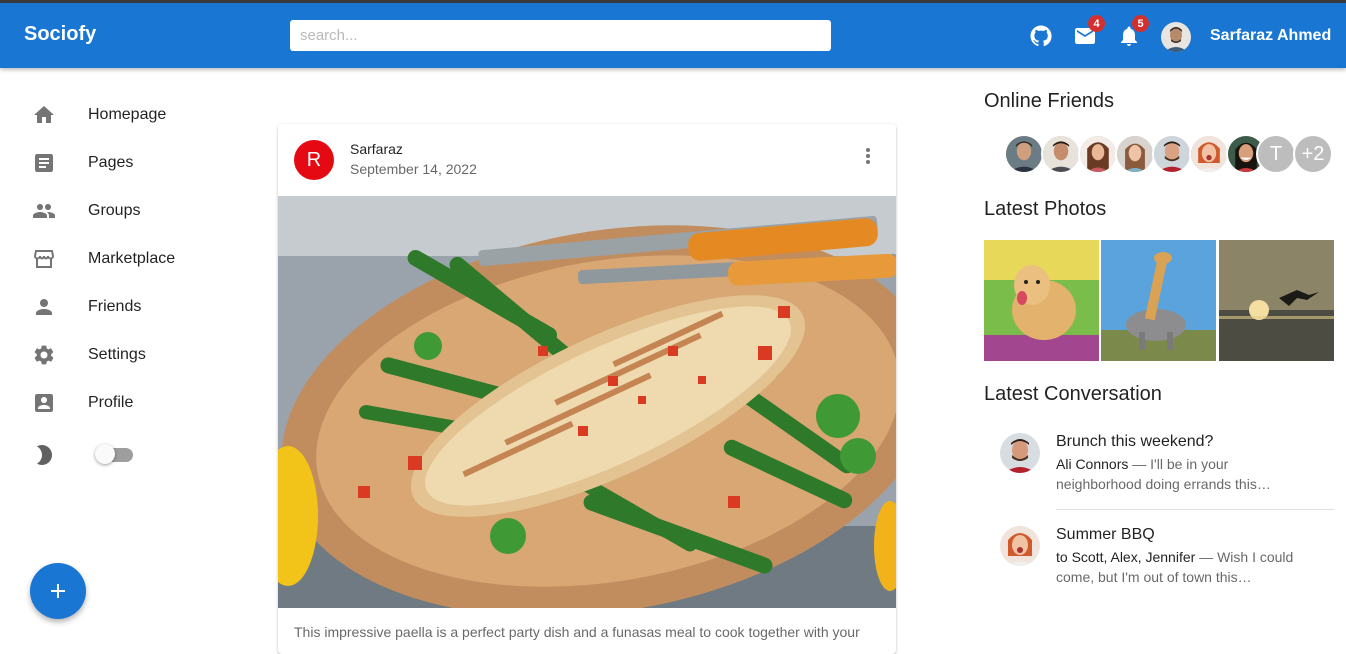 Image resolution: width=1346 pixels, height=654 pixels. I want to click on sidebar-item-label: Pages, so click(111, 162).